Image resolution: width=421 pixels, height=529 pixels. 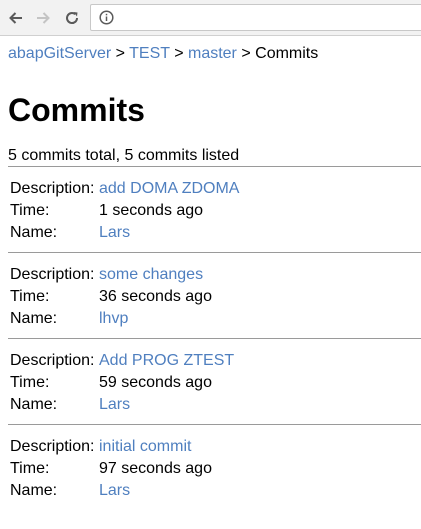 I want to click on breadcrumb-link-server: abapGitServer, so click(x=59, y=53).